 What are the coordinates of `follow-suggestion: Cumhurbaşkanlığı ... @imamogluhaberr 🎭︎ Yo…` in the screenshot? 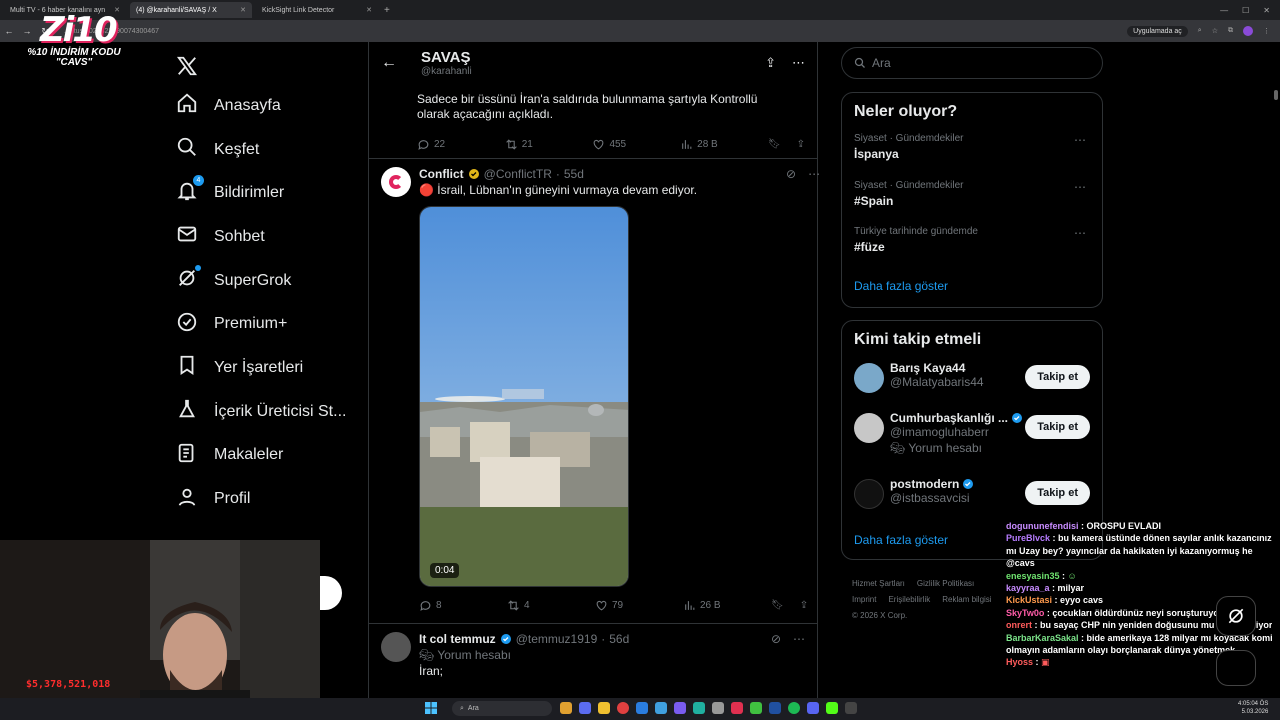 It's located at (972, 444).